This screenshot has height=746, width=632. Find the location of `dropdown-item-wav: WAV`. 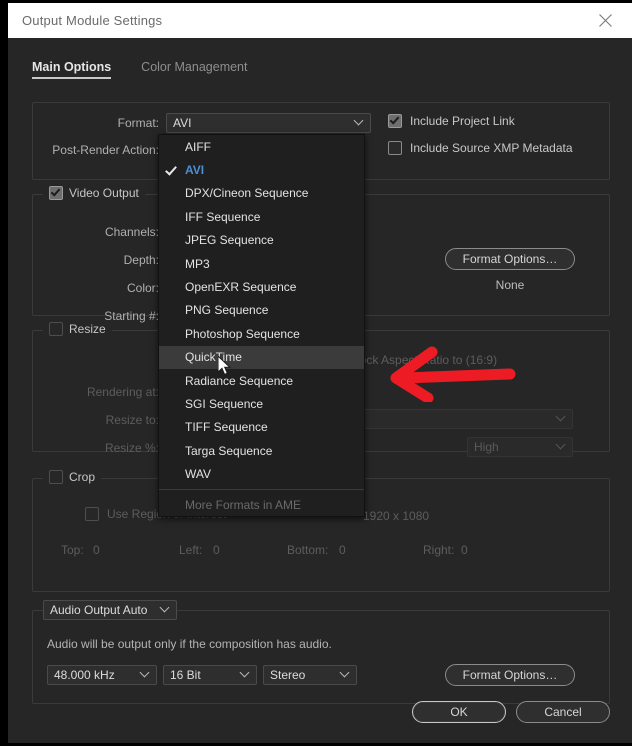

dropdown-item-wav: WAV is located at coordinates (261, 473).